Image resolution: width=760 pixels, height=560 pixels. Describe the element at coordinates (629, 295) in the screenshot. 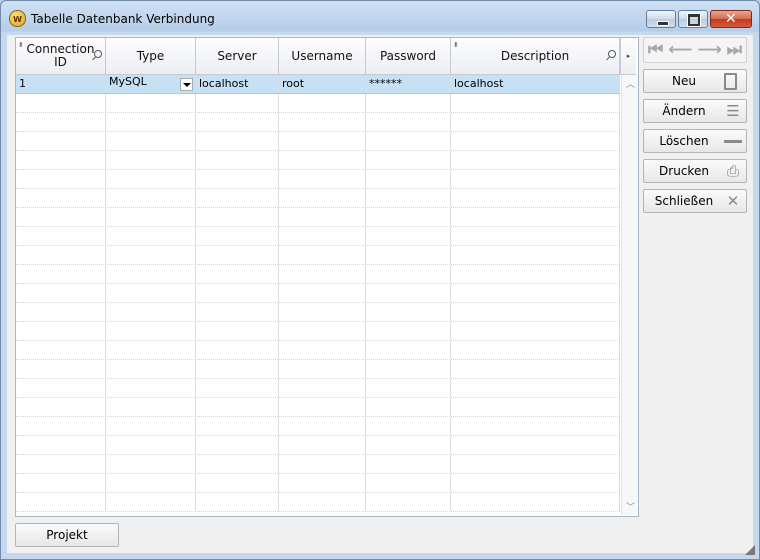

I see `vertical-scrollbar: ︿ ﹀` at that location.